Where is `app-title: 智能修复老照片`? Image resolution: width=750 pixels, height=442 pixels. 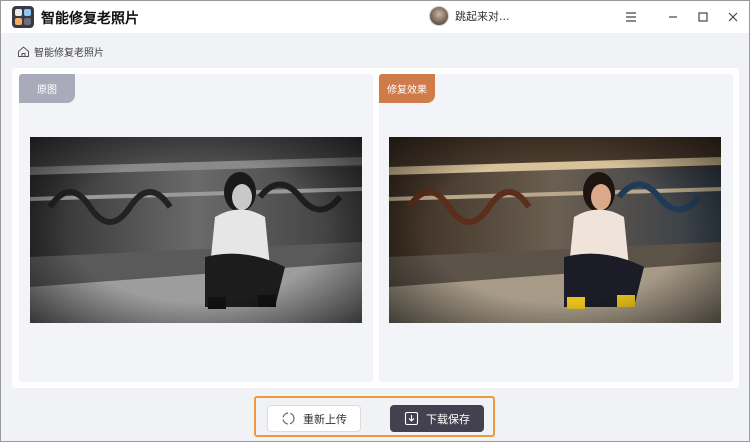 app-title: 智能修复老照片 is located at coordinates (90, 19).